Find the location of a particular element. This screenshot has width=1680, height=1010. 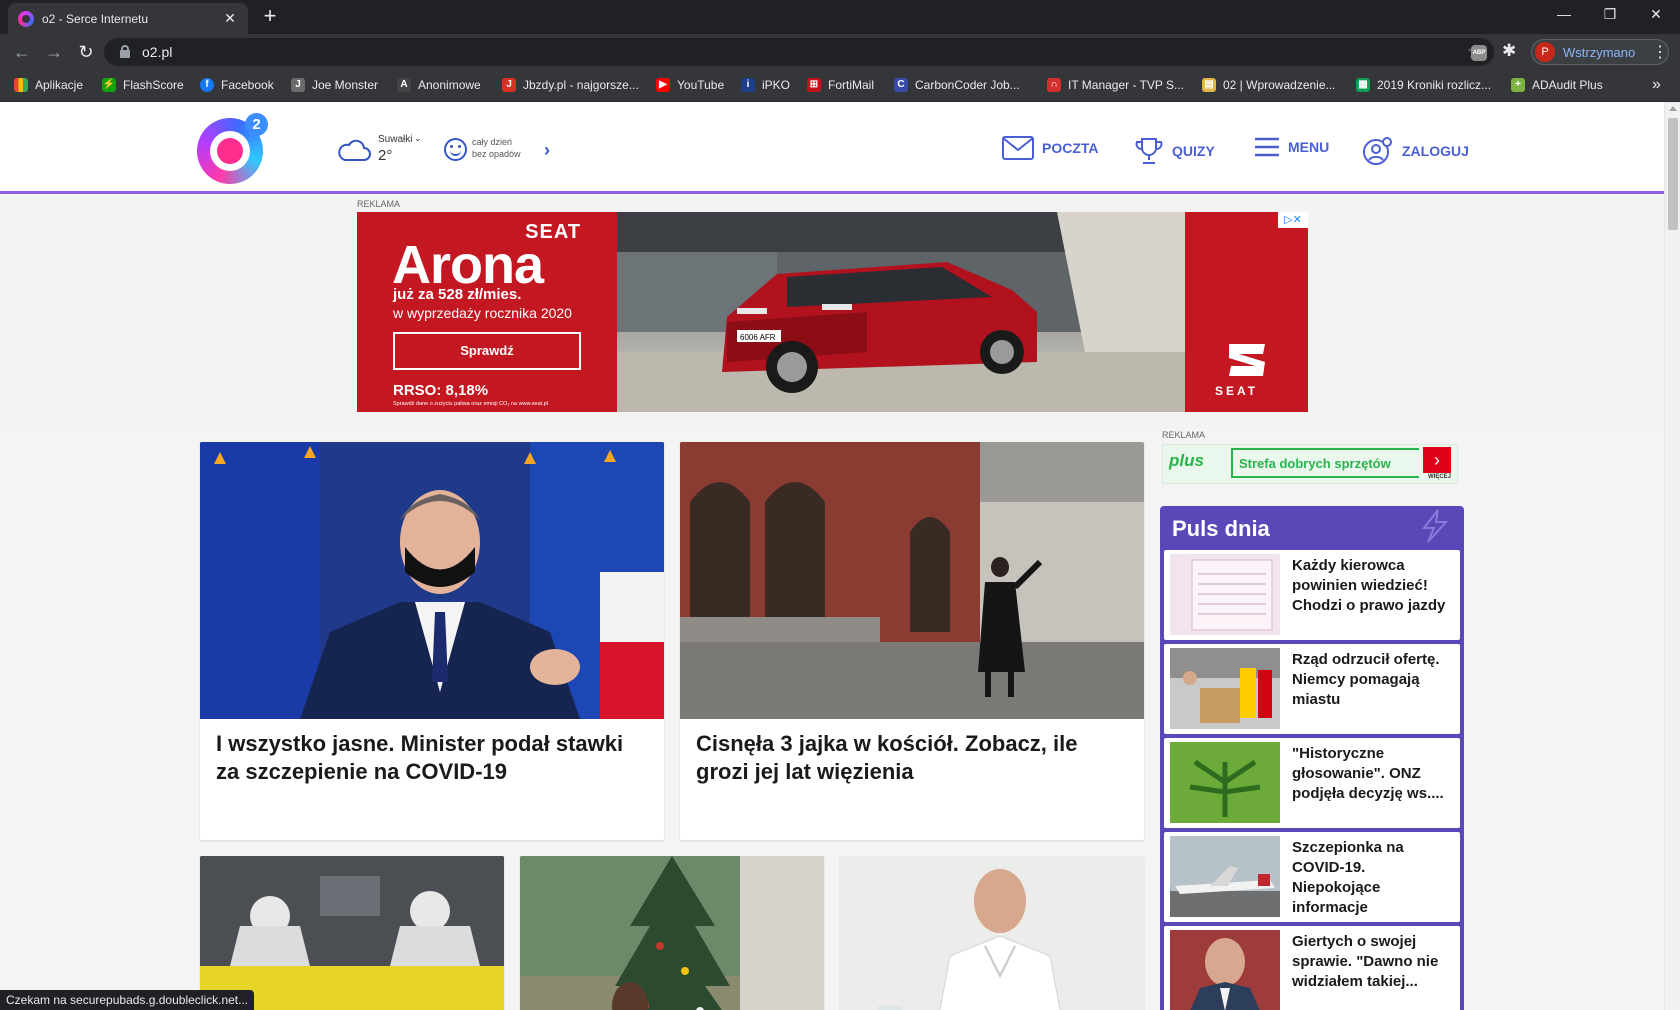

profile-status: Wstrzymano is located at coordinates (1599, 52).